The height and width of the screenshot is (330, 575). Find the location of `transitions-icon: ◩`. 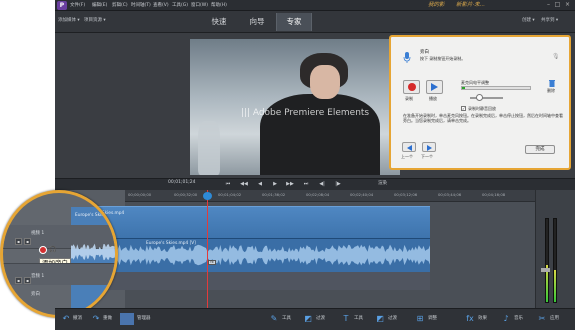

transitions-icon: ◩ is located at coordinates (308, 319).